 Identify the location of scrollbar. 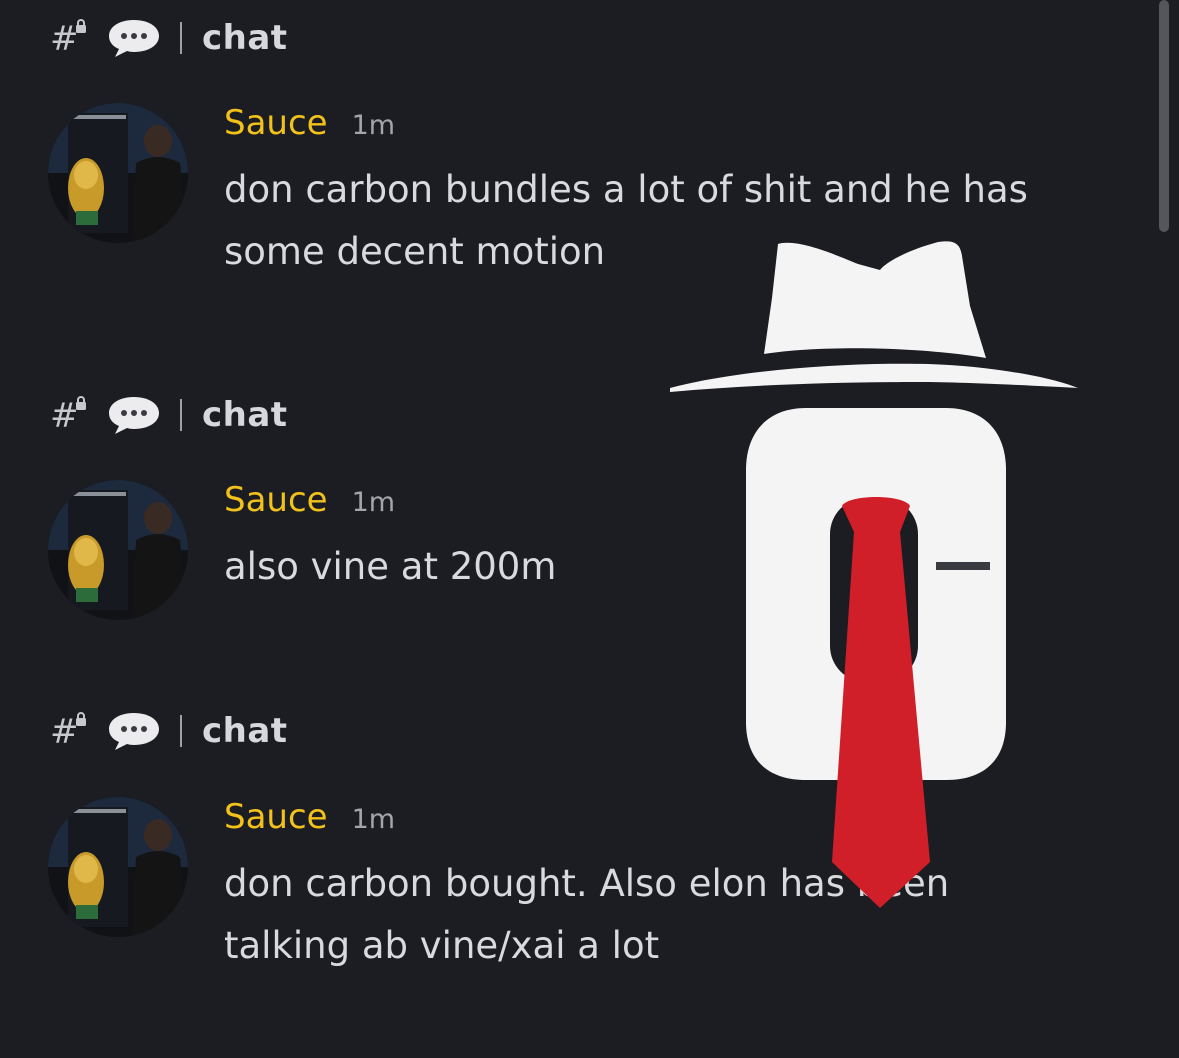
(1164, 116).